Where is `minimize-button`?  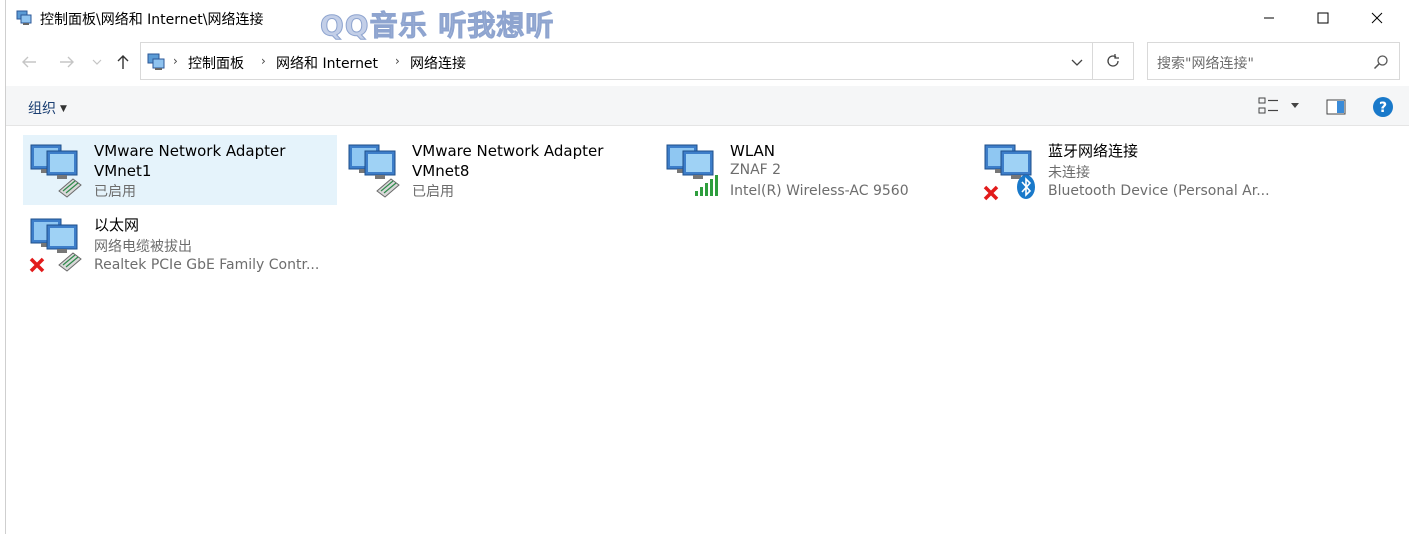
minimize-button is located at coordinates (1269, 18).